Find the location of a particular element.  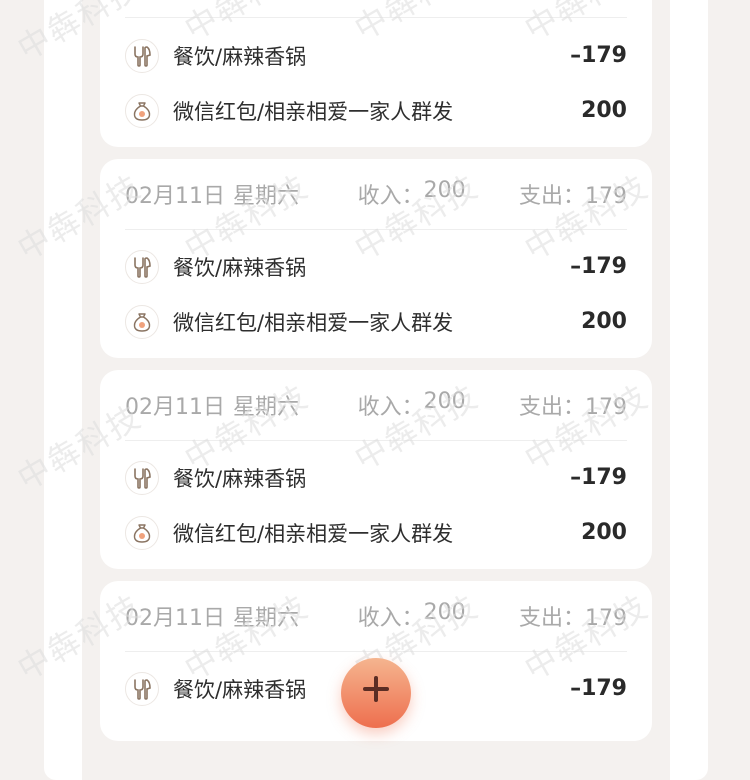

day-card-divider is located at coordinates (376, 17).